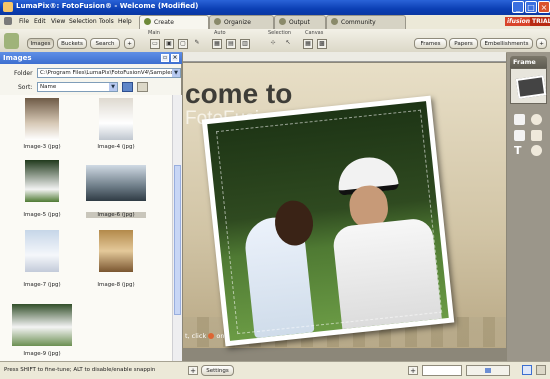 This screenshot has height=379, width=550. Describe the element at coordinates (528, 62) in the screenshot. I see `frame-panel-title: Frame` at that location.